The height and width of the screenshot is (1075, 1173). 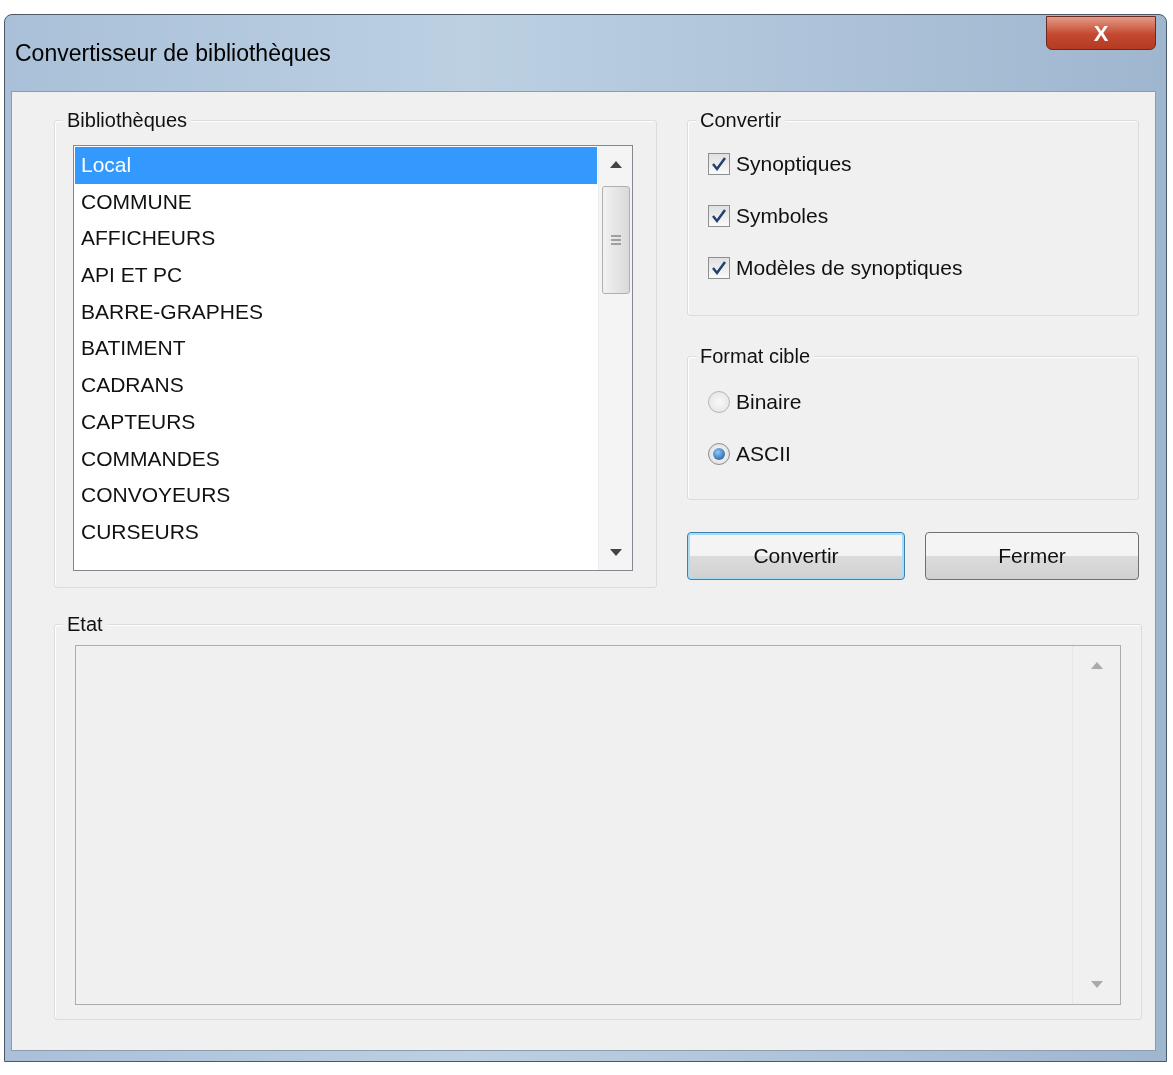 I want to click on list-item: BATIMENT, so click(x=336, y=349).